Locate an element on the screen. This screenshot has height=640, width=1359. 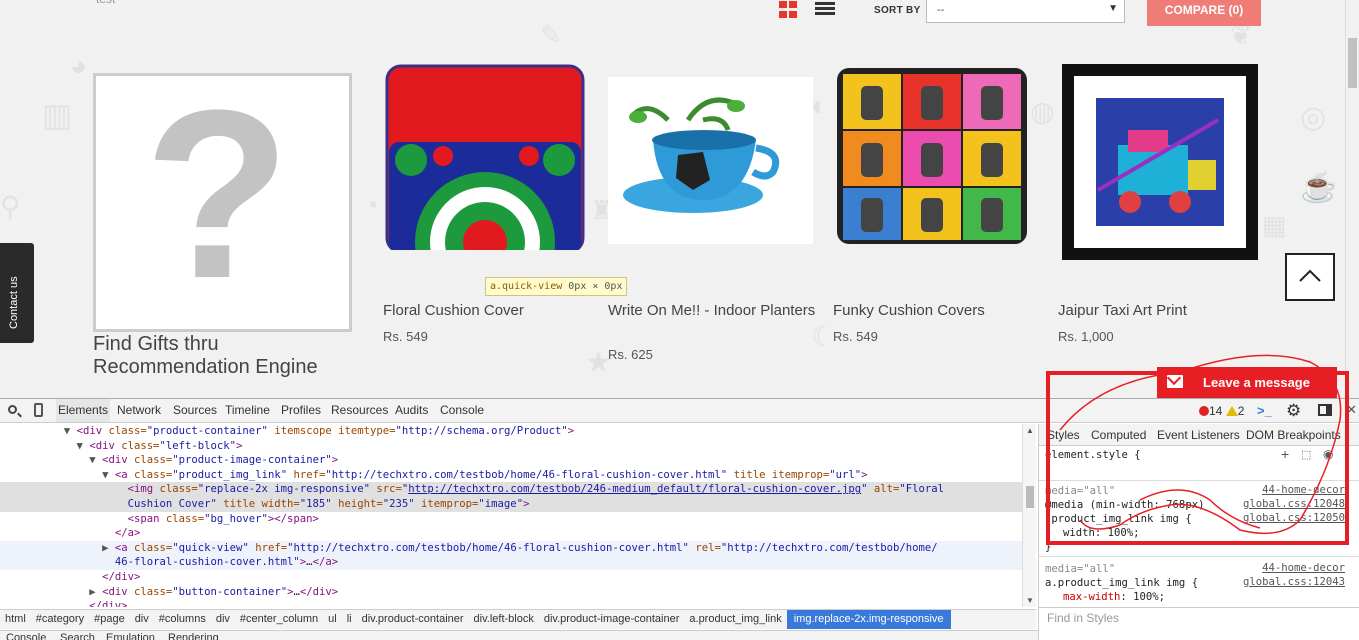
element-style-rule: element.style { is located at coordinates (1195, 455).